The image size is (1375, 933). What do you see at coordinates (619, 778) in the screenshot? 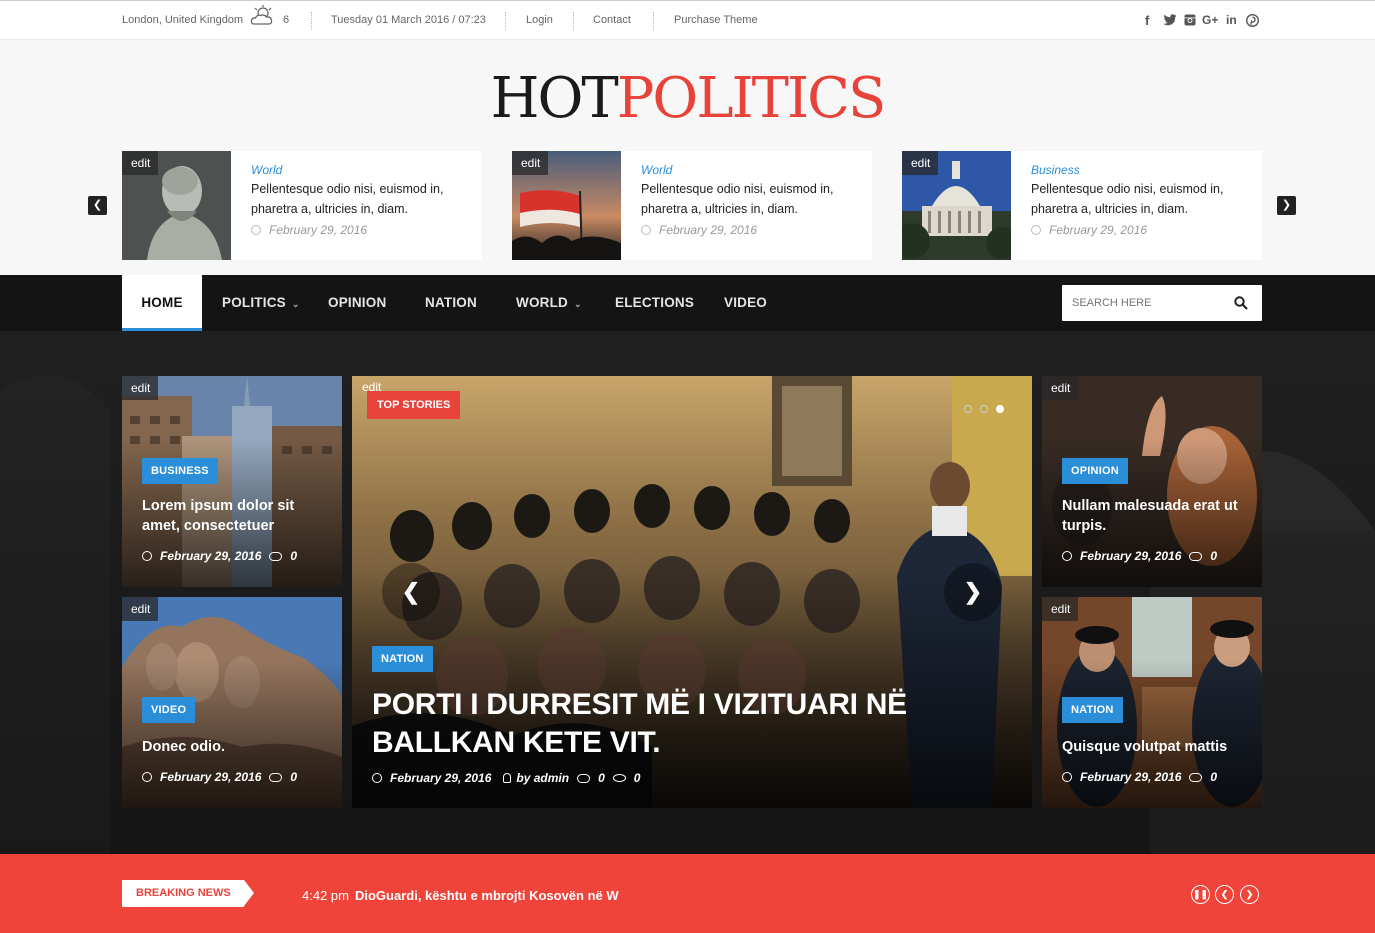
I see `eye-icon` at bounding box center [619, 778].